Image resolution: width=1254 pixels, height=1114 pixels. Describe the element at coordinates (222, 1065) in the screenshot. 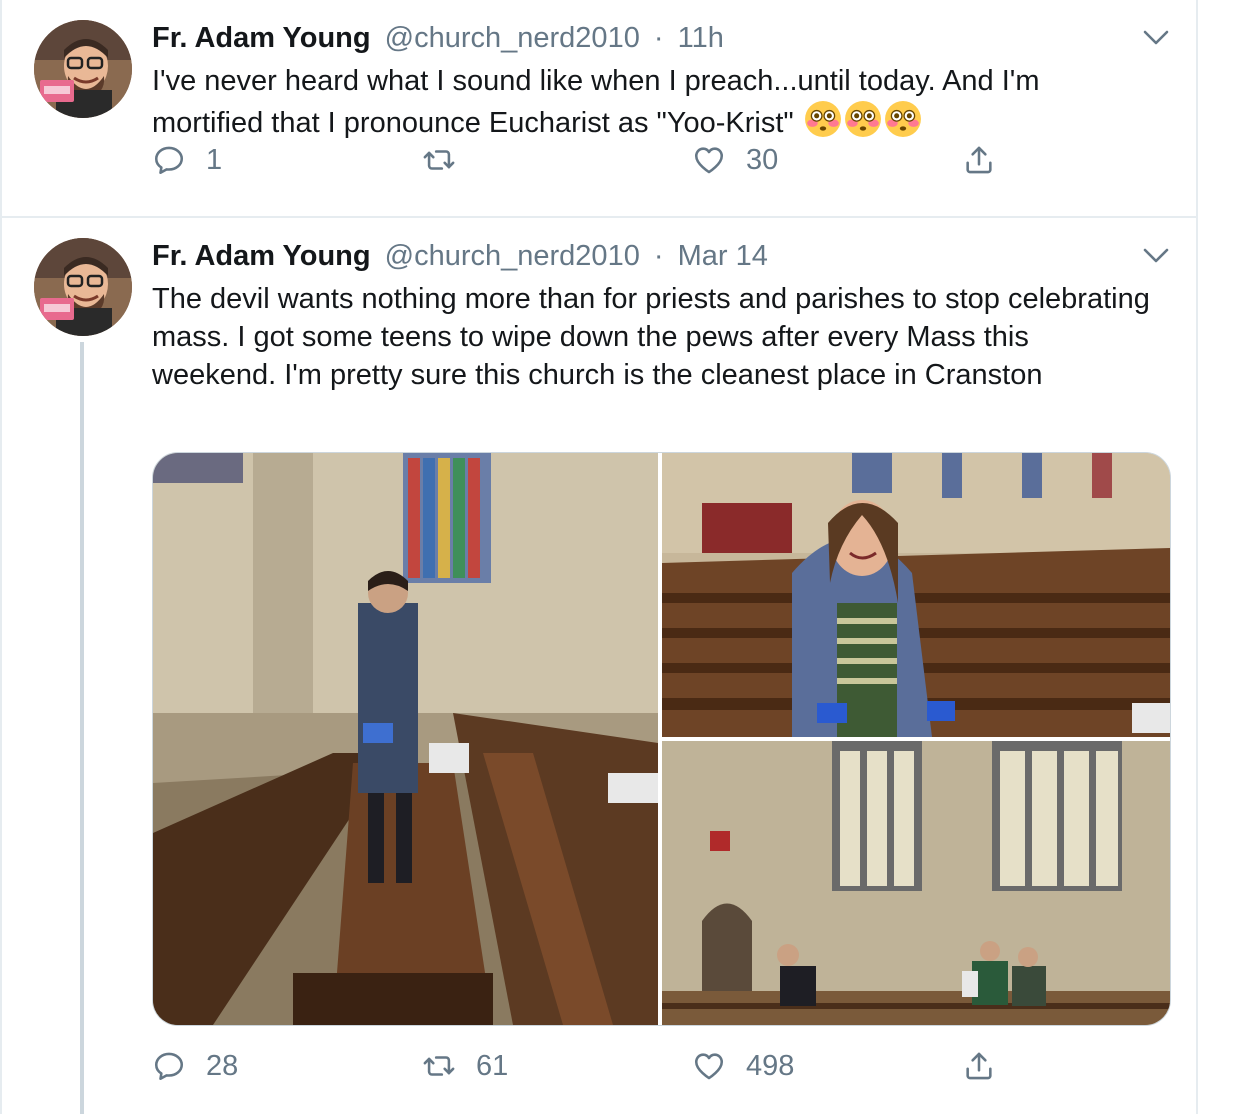

I see `reply-count: 28` at that location.